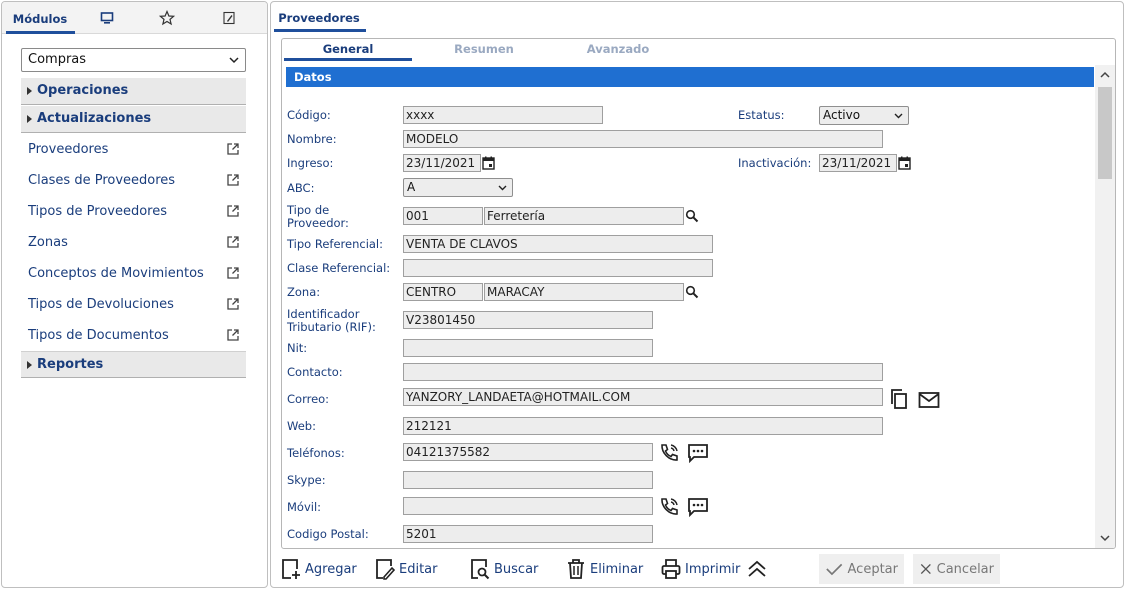 This screenshot has height=590, width=1125. What do you see at coordinates (316, 453) in the screenshot?
I see `telefonos-label: Teléfonos:` at bounding box center [316, 453].